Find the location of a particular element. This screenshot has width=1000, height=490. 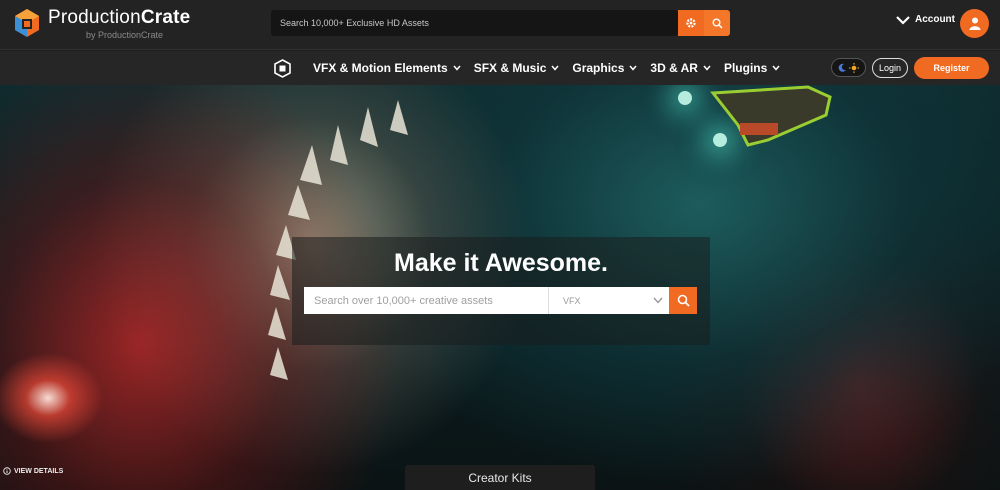

user-icon is located at coordinates (974, 23).